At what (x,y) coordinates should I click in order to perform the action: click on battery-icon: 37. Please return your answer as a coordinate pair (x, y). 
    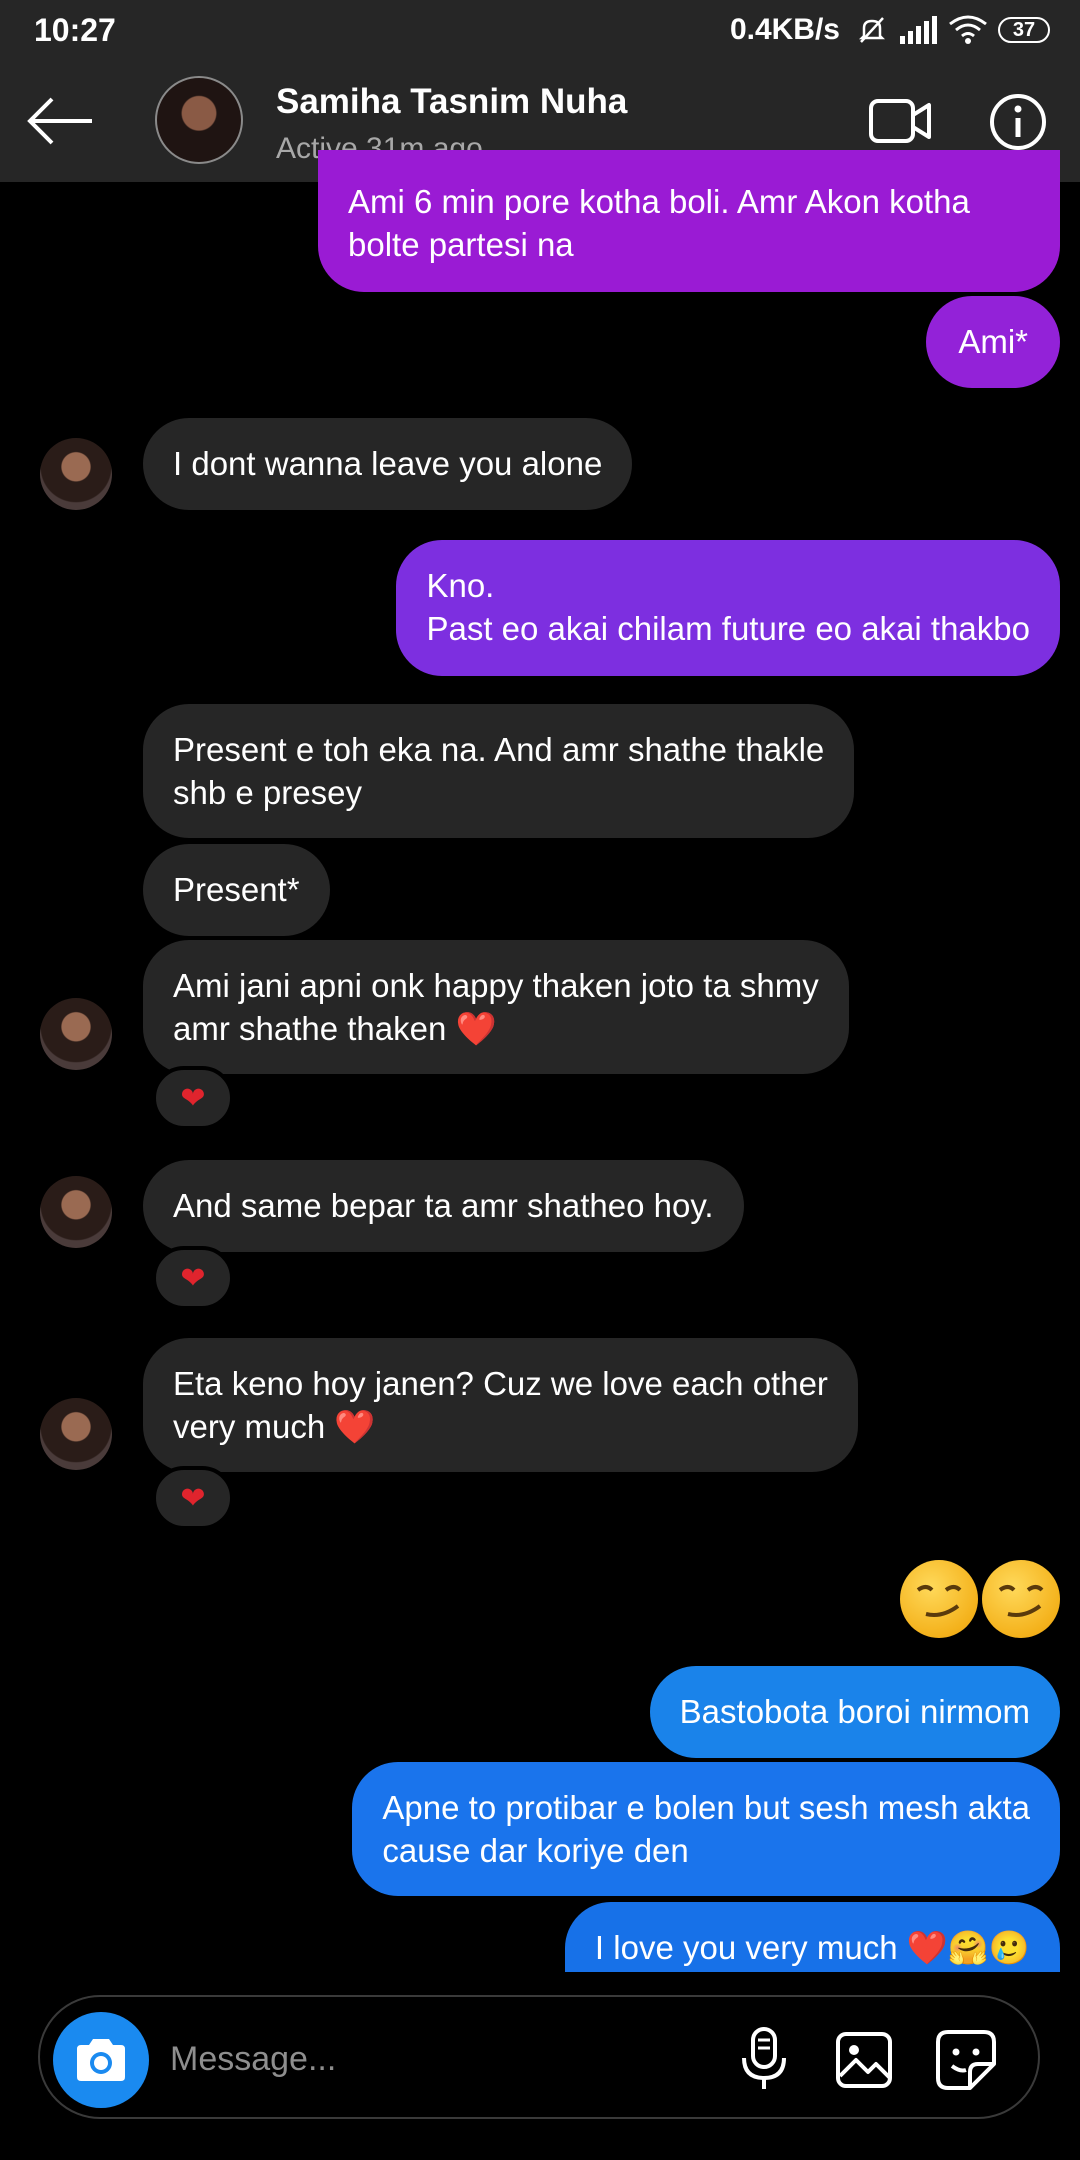
    Looking at the image, I should click on (1024, 30).